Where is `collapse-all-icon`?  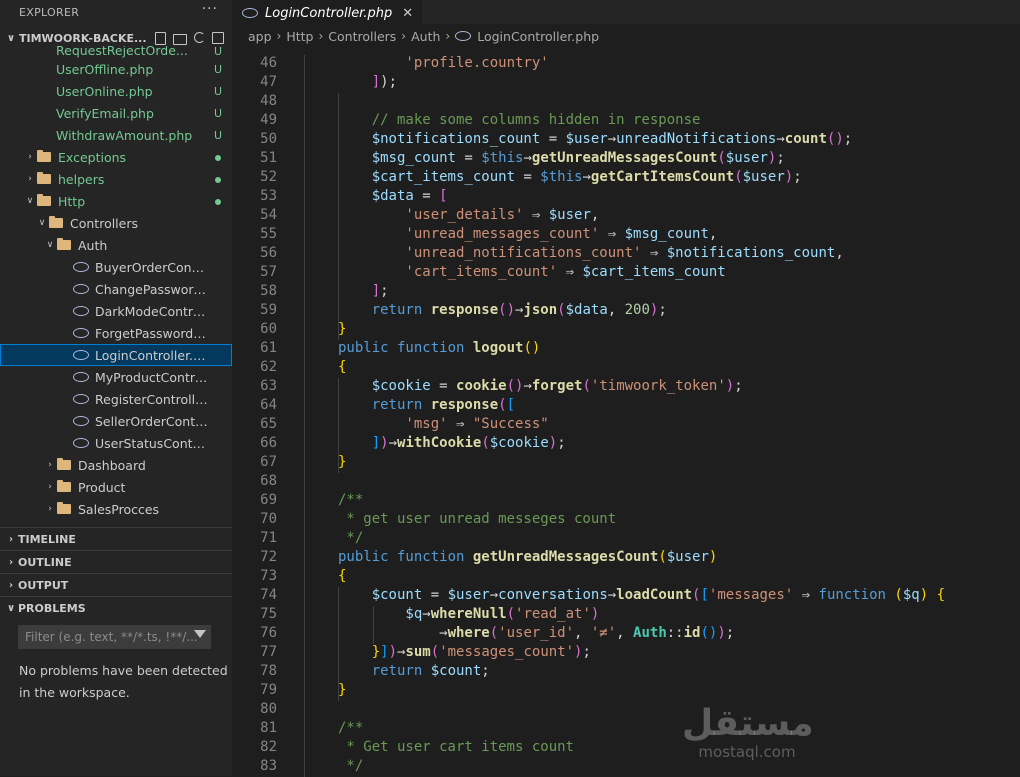
collapse-all-icon is located at coordinates (217, 37).